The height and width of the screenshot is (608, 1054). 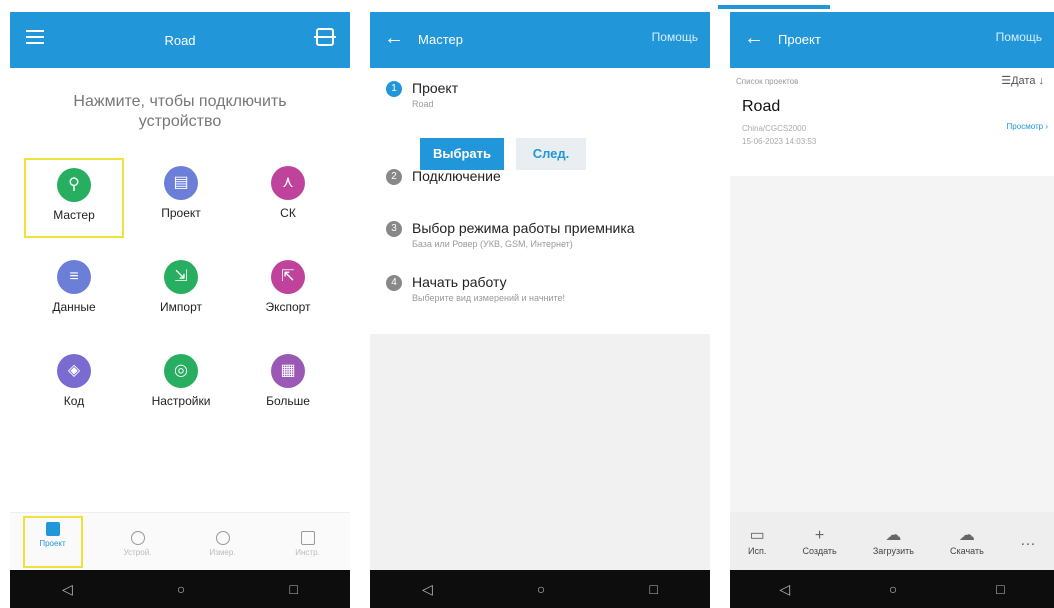 What do you see at coordinates (544, 176) in the screenshot?
I see `step-connection: 2 Подключение` at bounding box center [544, 176].